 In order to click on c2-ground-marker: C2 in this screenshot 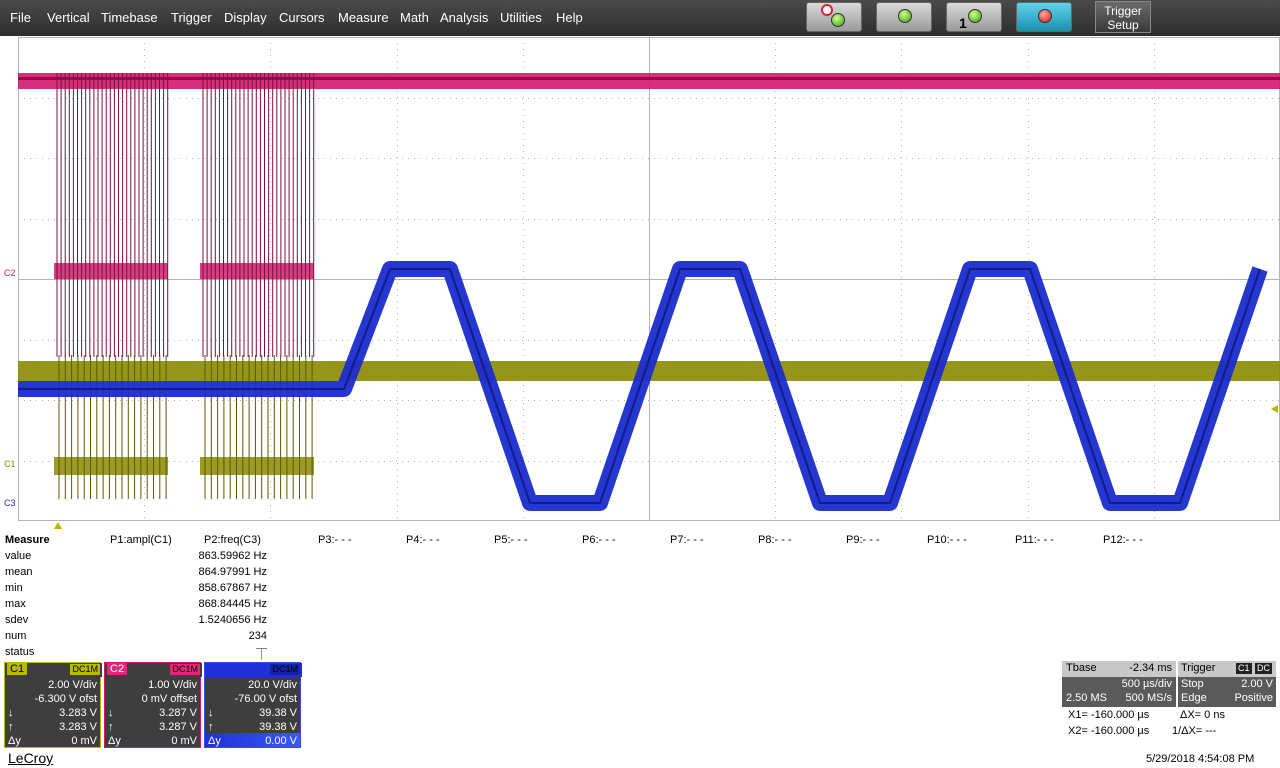, I will do `click(10, 273)`.